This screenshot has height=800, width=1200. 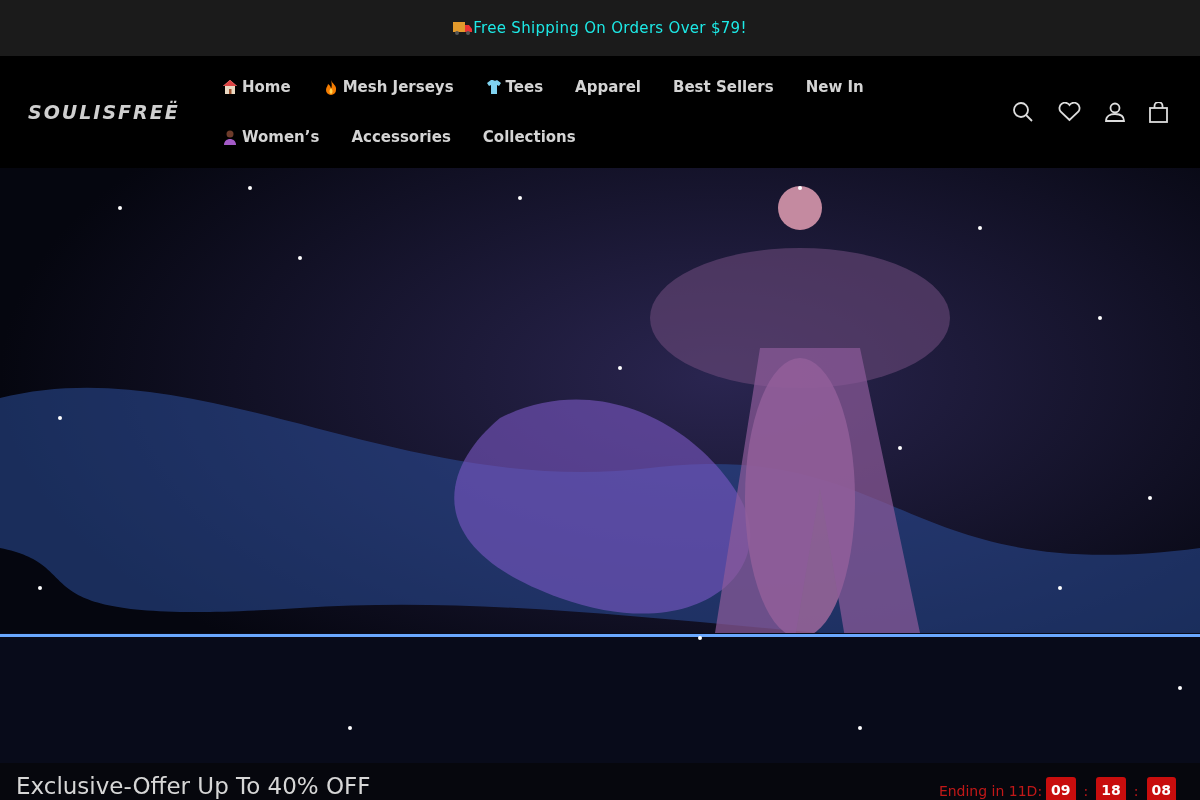 What do you see at coordinates (1061, 788) in the screenshot?
I see `countdown-hours: 09` at bounding box center [1061, 788].